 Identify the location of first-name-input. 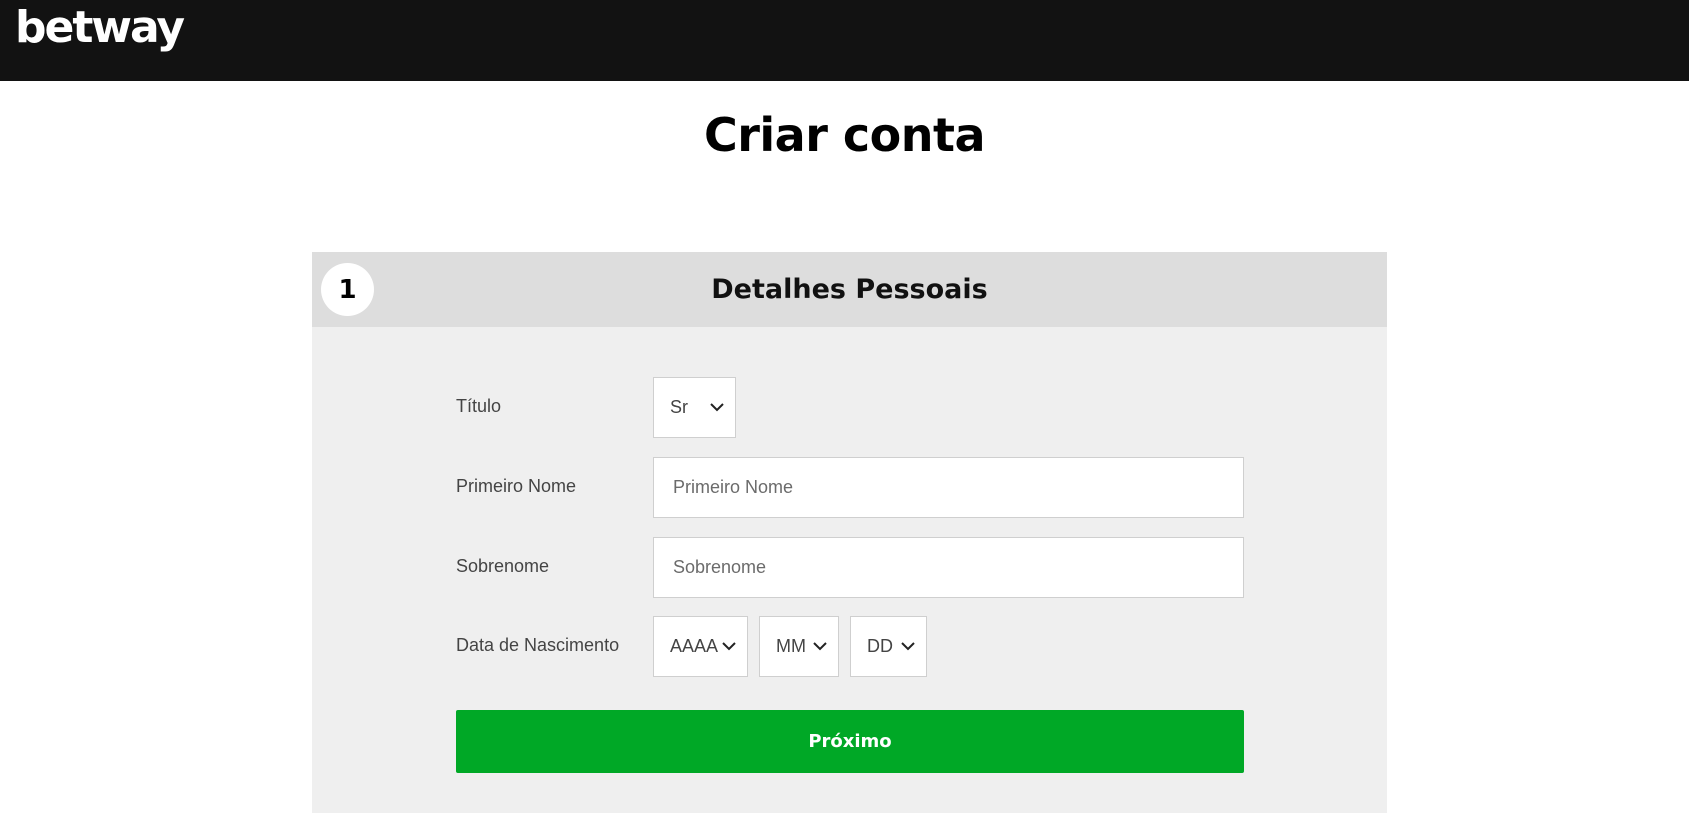
(948, 487).